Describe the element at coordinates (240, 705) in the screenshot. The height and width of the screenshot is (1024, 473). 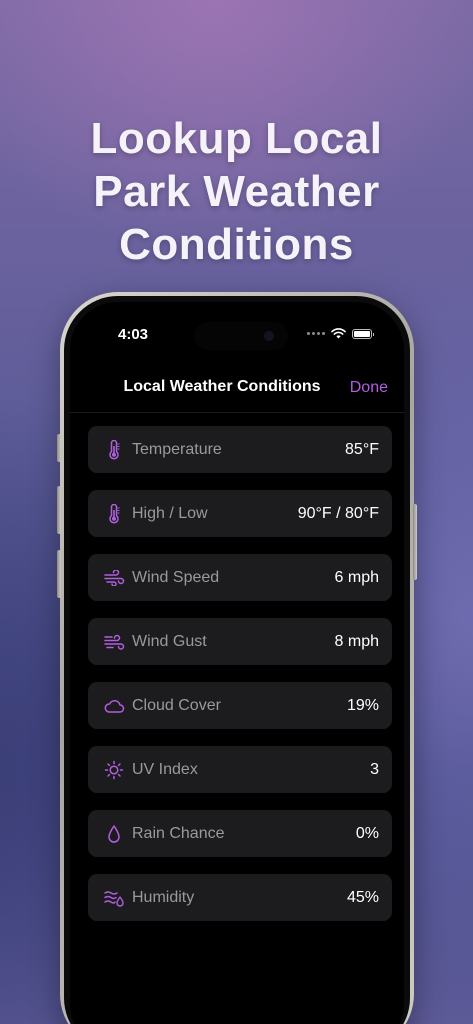
I see `list-item-cloud-cover: Cloud Cover 19%` at that location.